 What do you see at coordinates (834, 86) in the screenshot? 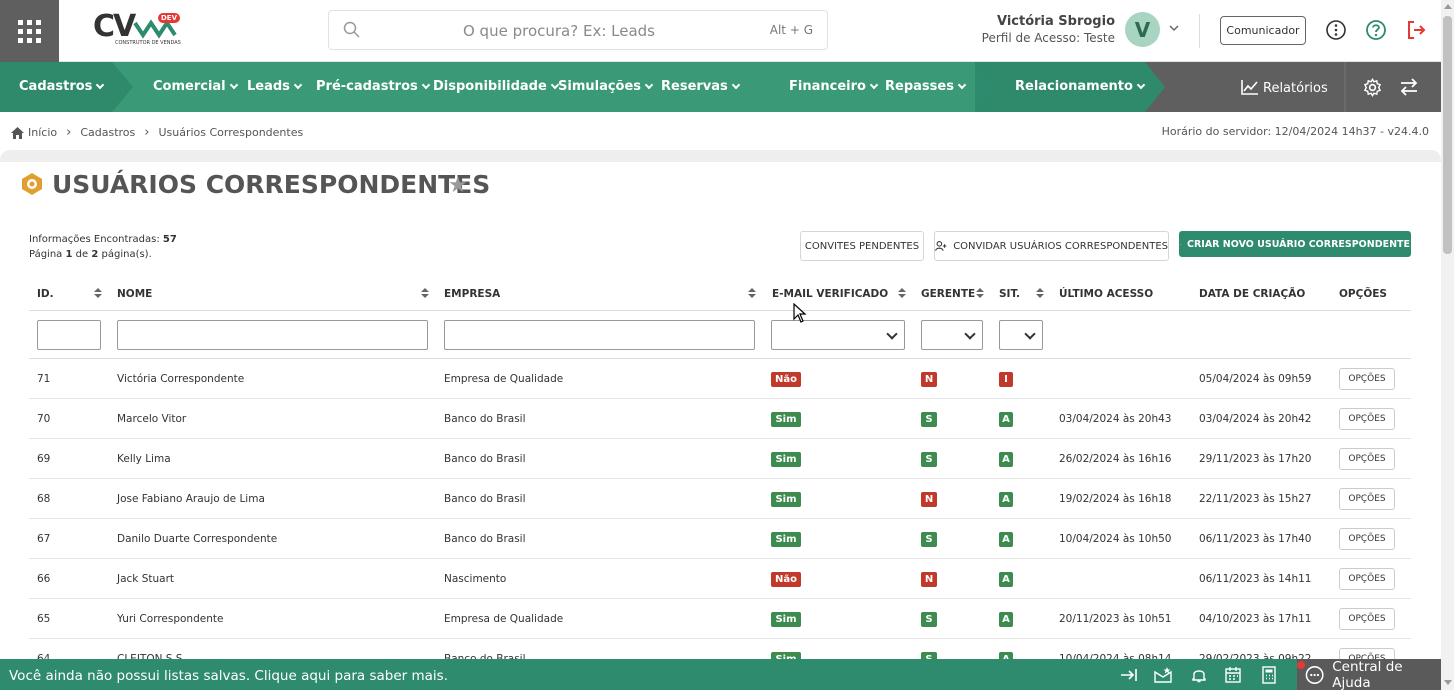
I see `nav-financeiro: Financeiro` at bounding box center [834, 86].